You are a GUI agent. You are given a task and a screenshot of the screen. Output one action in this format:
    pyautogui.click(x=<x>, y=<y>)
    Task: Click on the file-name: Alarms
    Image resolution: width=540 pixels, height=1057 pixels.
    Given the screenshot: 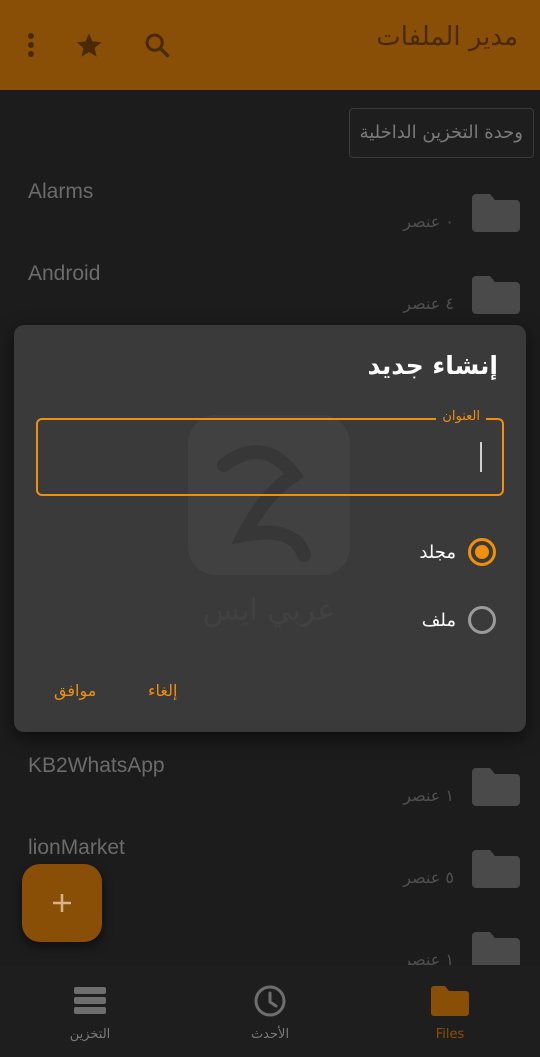 What is the action you would take?
    pyautogui.click(x=61, y=191)
    